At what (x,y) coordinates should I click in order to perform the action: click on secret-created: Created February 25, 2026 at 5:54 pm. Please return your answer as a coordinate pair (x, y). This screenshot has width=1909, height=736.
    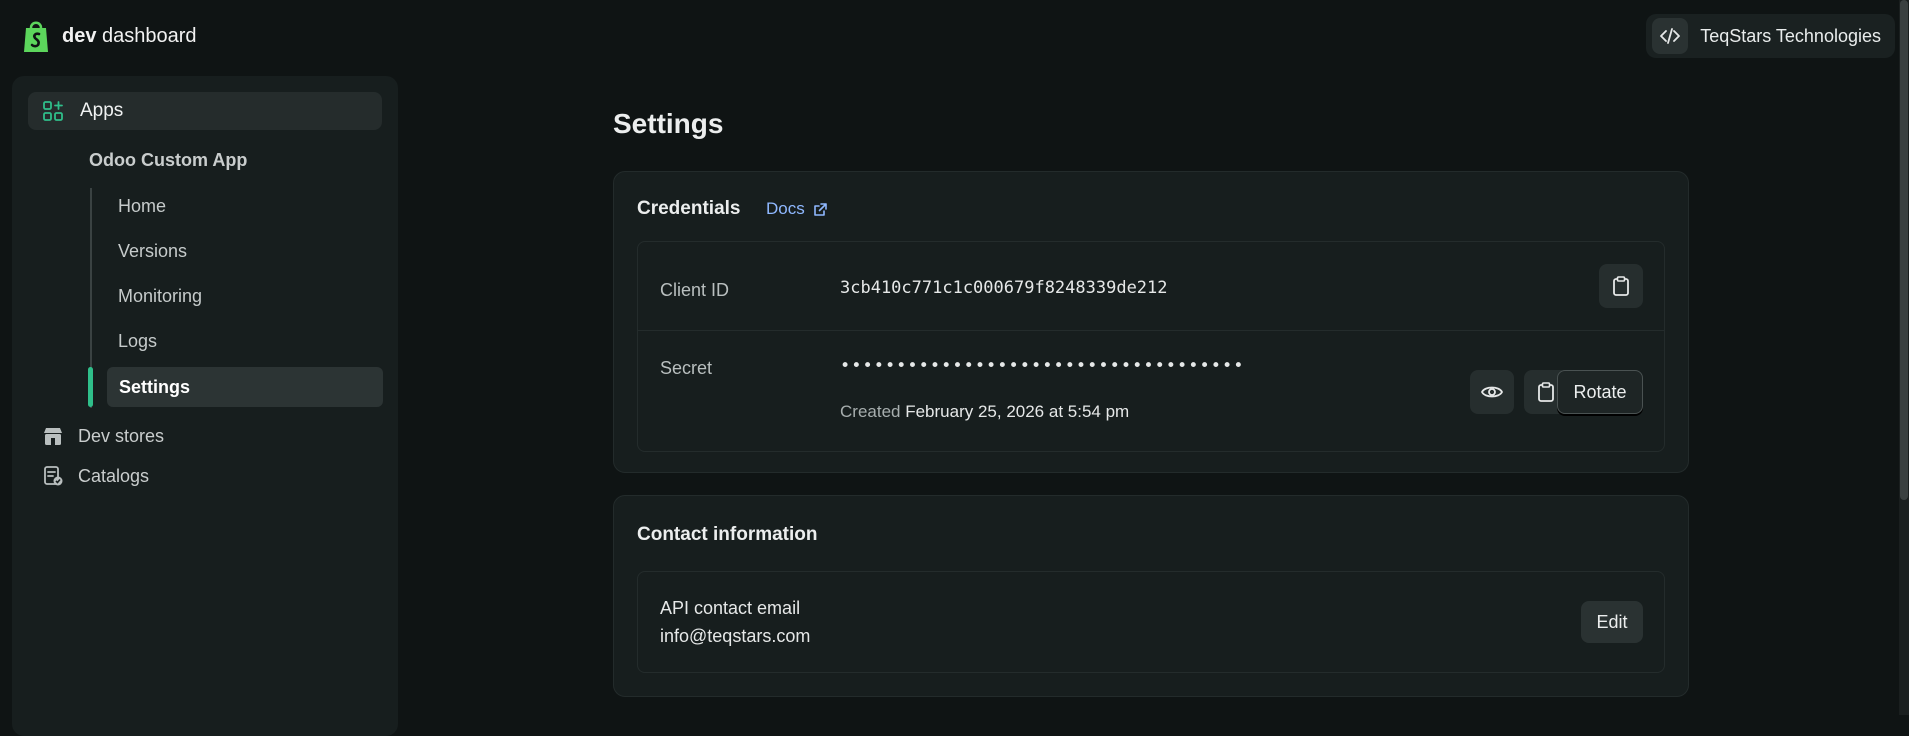
    Looking at the image, I should click on (984, 412).